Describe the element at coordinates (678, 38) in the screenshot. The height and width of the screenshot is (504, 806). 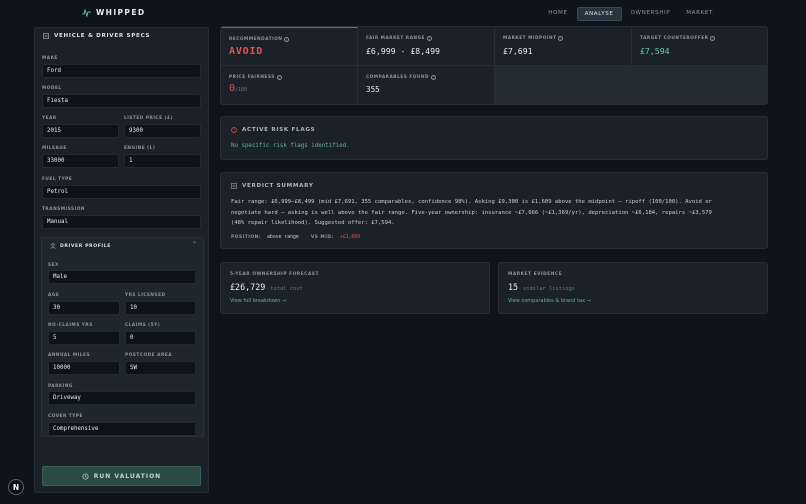
I see `target-counteroffer-label: TARGET COUNTEROFFER i` at that location.